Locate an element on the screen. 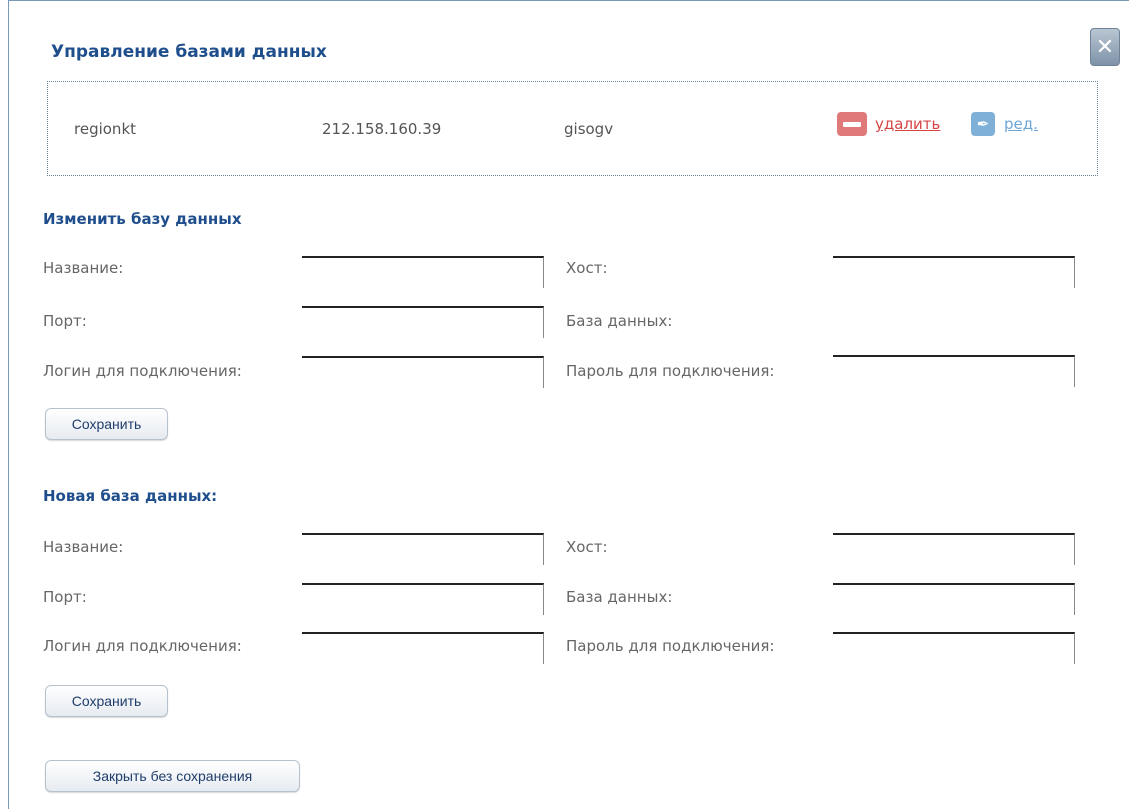 This screenshot has width=1129, height=809. edit-button: ✒ ред. is located at coordinates (1004, 124).